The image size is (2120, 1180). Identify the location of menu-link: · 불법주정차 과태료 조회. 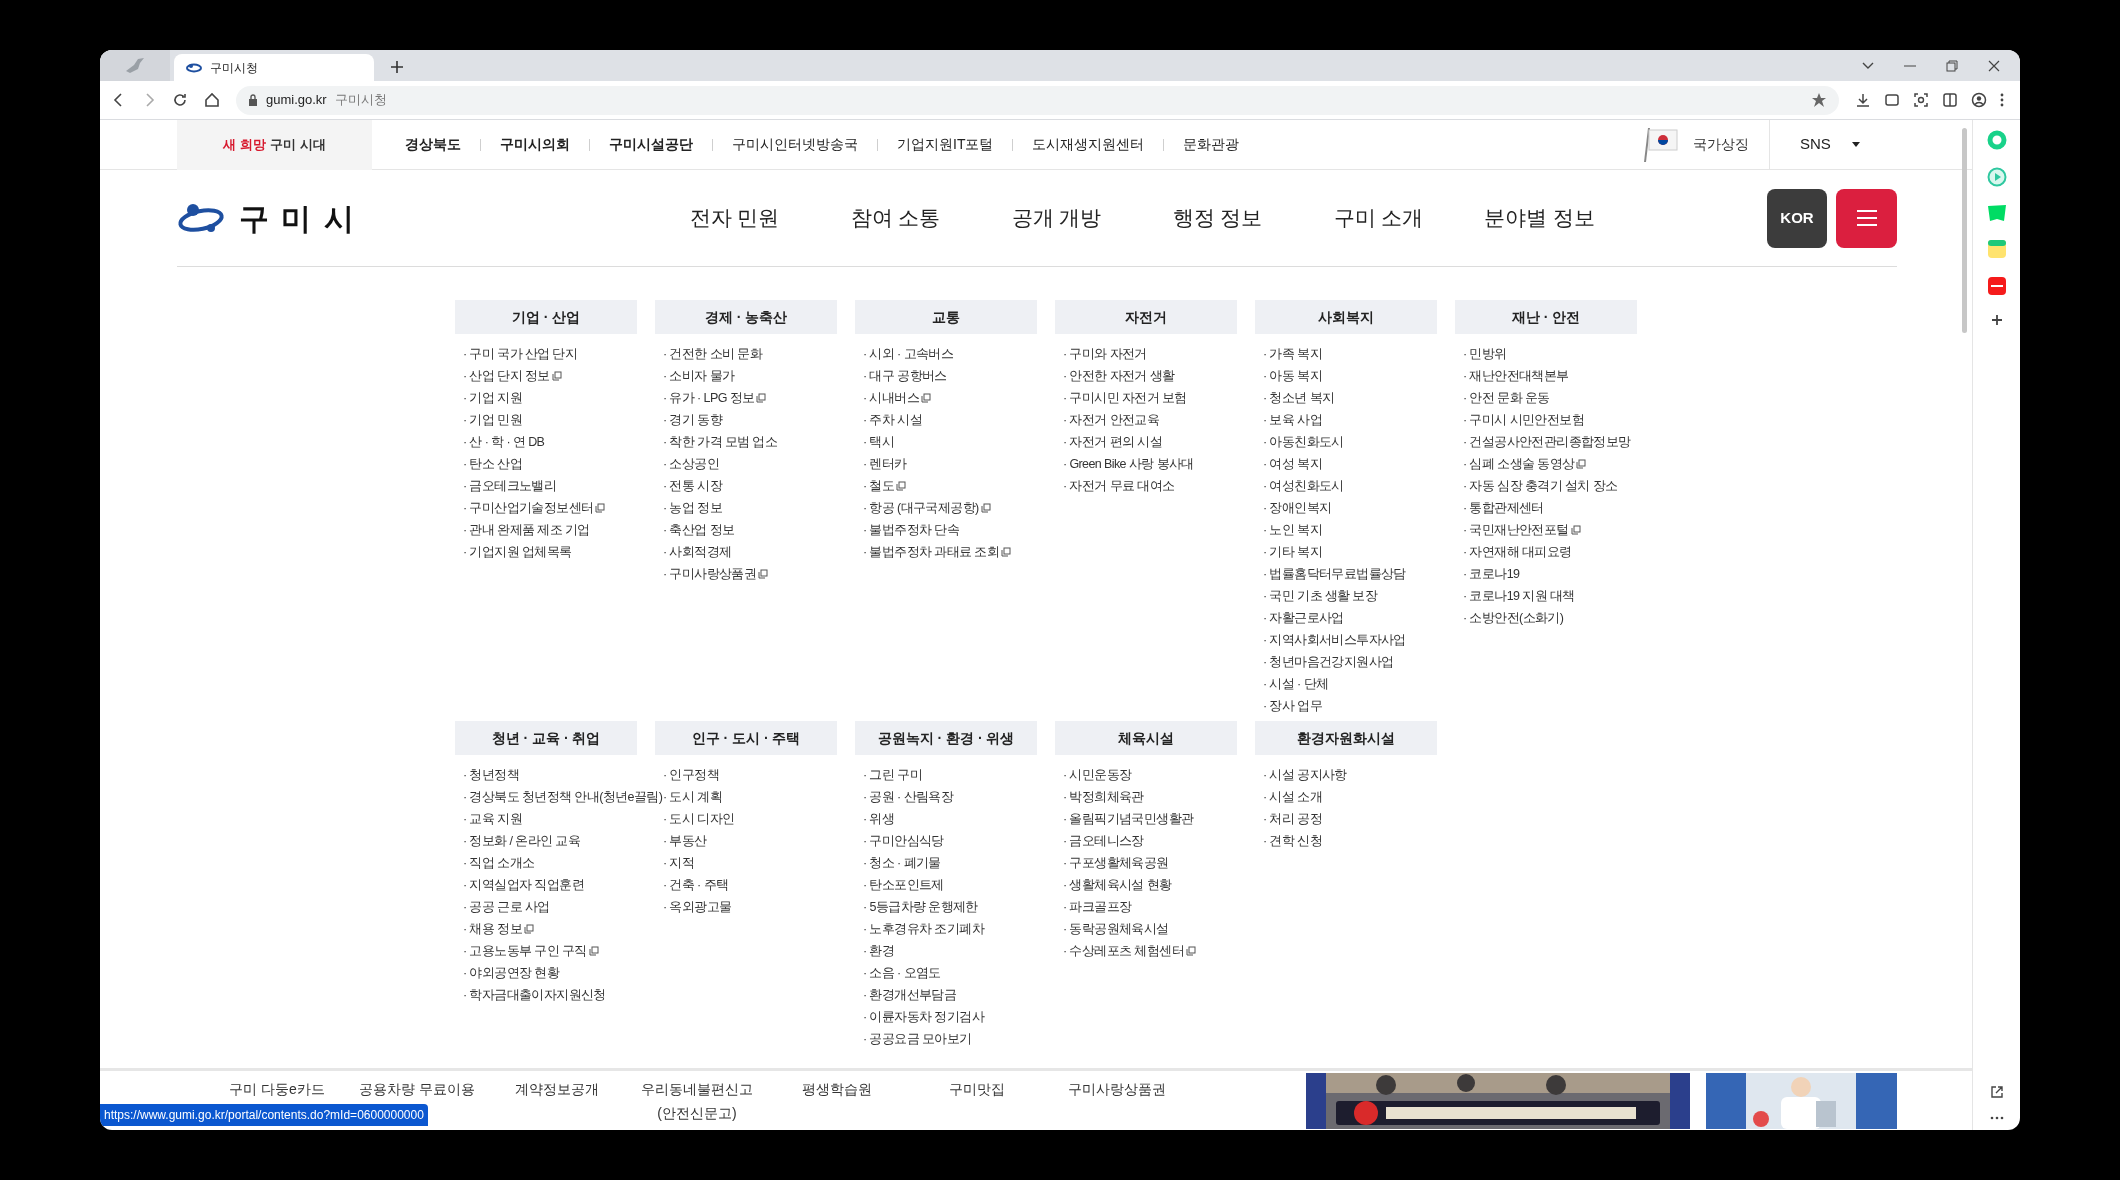
(931, 552).